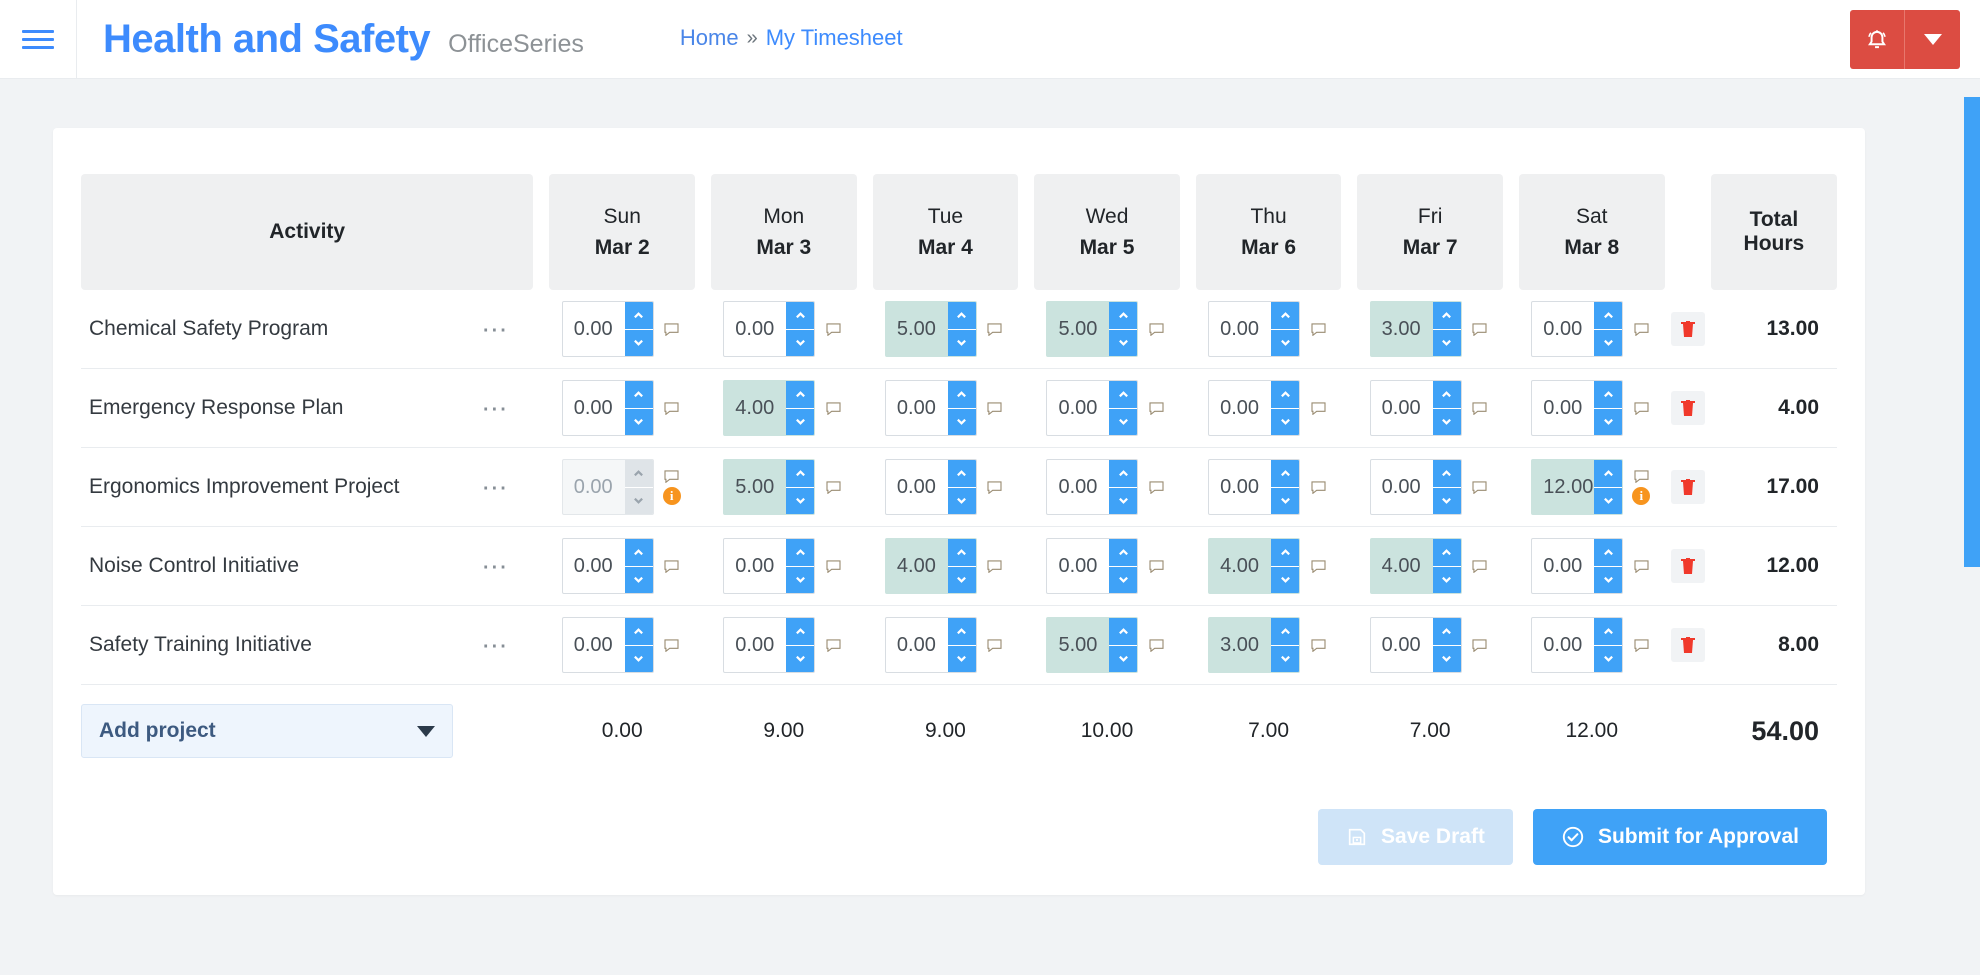 The width and height of the screenshot is (1980, 975). What do you see at coordinates (1415, 837) in the screenshot?
I see `save-draft-button: Save Draft` at bounding box center [1415, 837].